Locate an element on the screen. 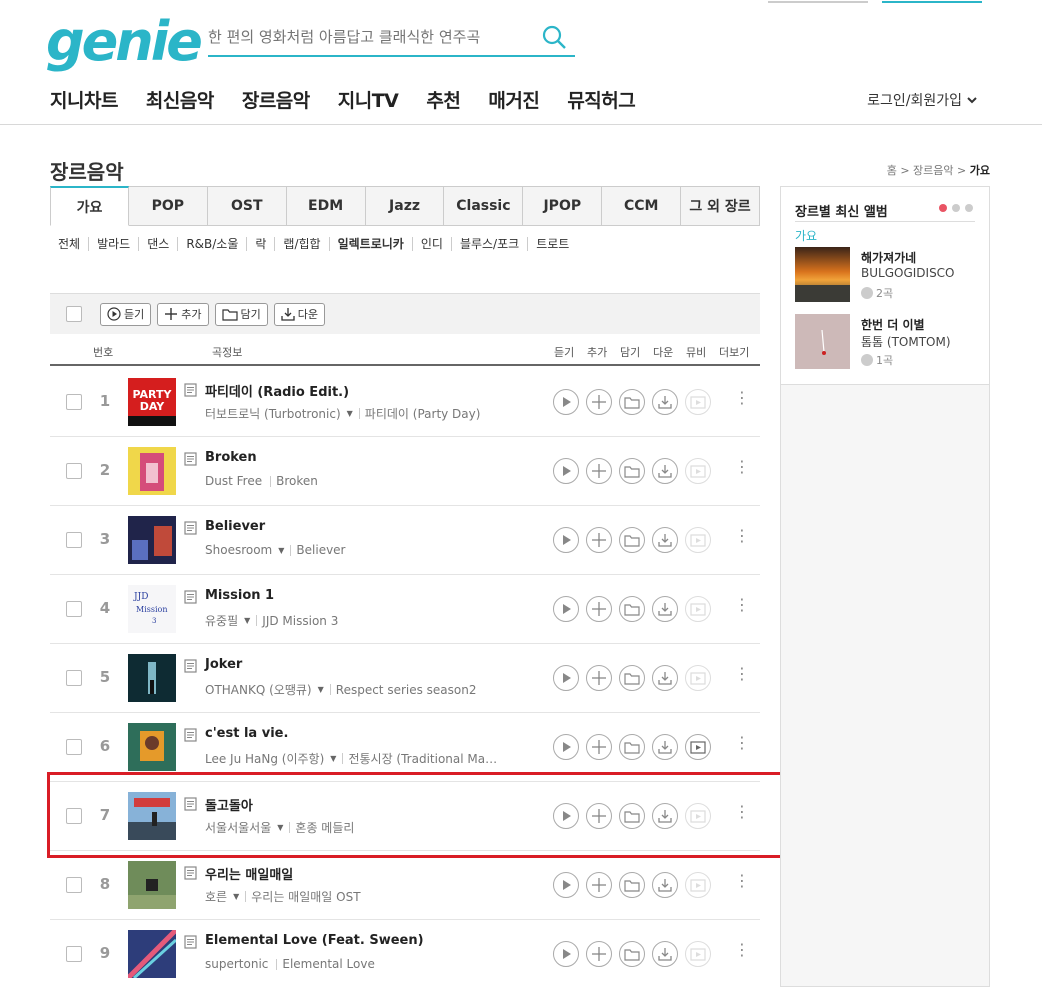 The height and width of the screenshot is (987, 1042). select-all-checkbox is located at coordinates (74, 314).